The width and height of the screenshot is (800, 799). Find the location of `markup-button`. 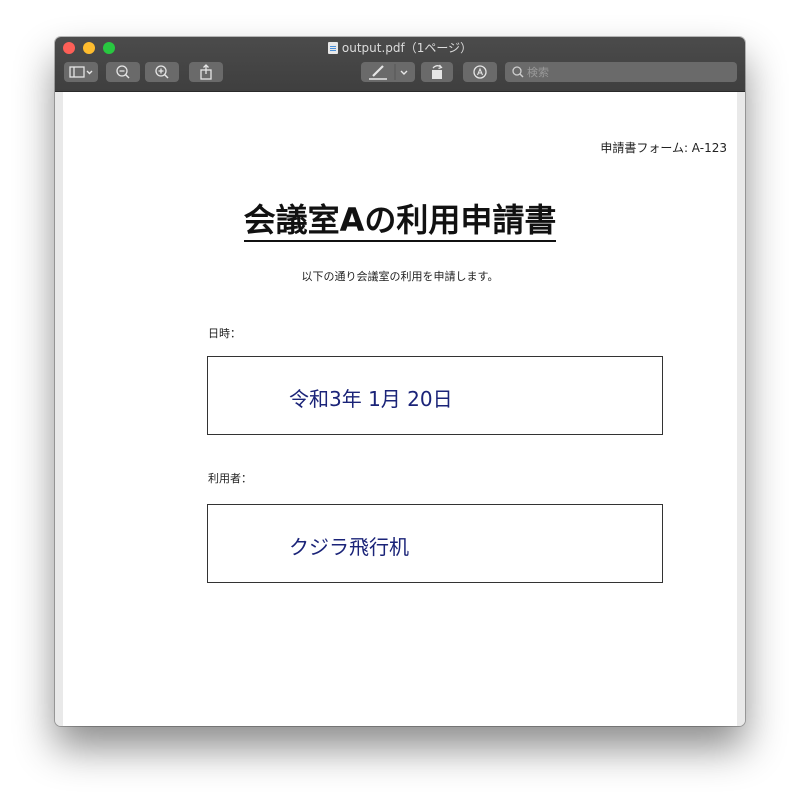

markup-button is located at coordinates (388, 72).